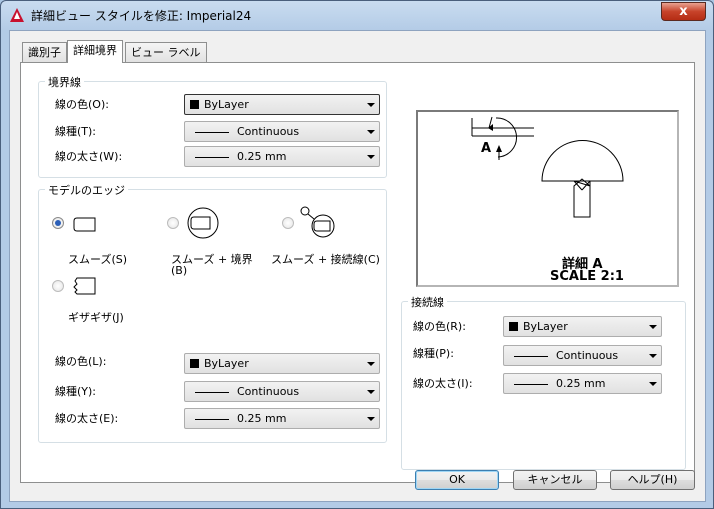 The width and height of the screenshot is (714, 509). I want to click on preview-panel: A 詳細 A SCALE 2:1, so click(547, 198).